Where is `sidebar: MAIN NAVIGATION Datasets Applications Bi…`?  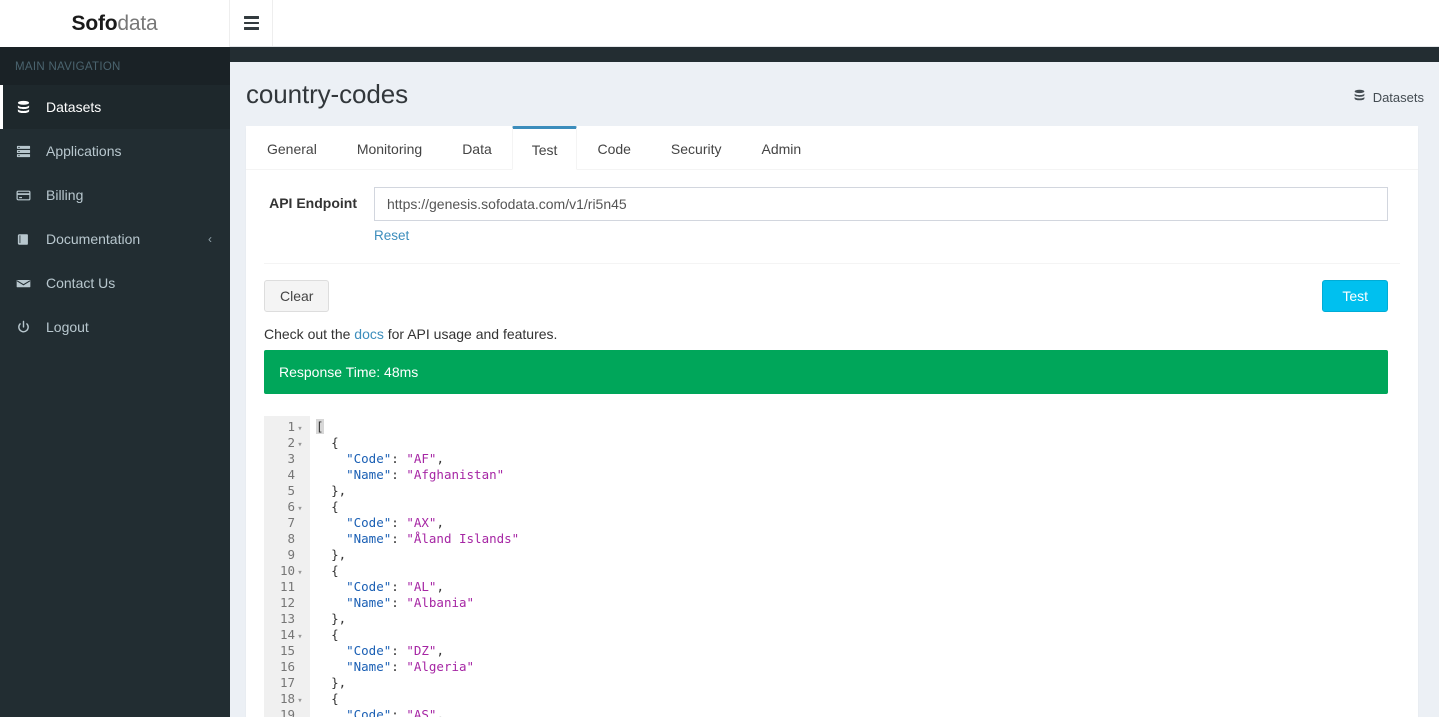 sidebar: MAIN NAVIGATION Datasets Applications Bi… is located at coordinates (115, 382).